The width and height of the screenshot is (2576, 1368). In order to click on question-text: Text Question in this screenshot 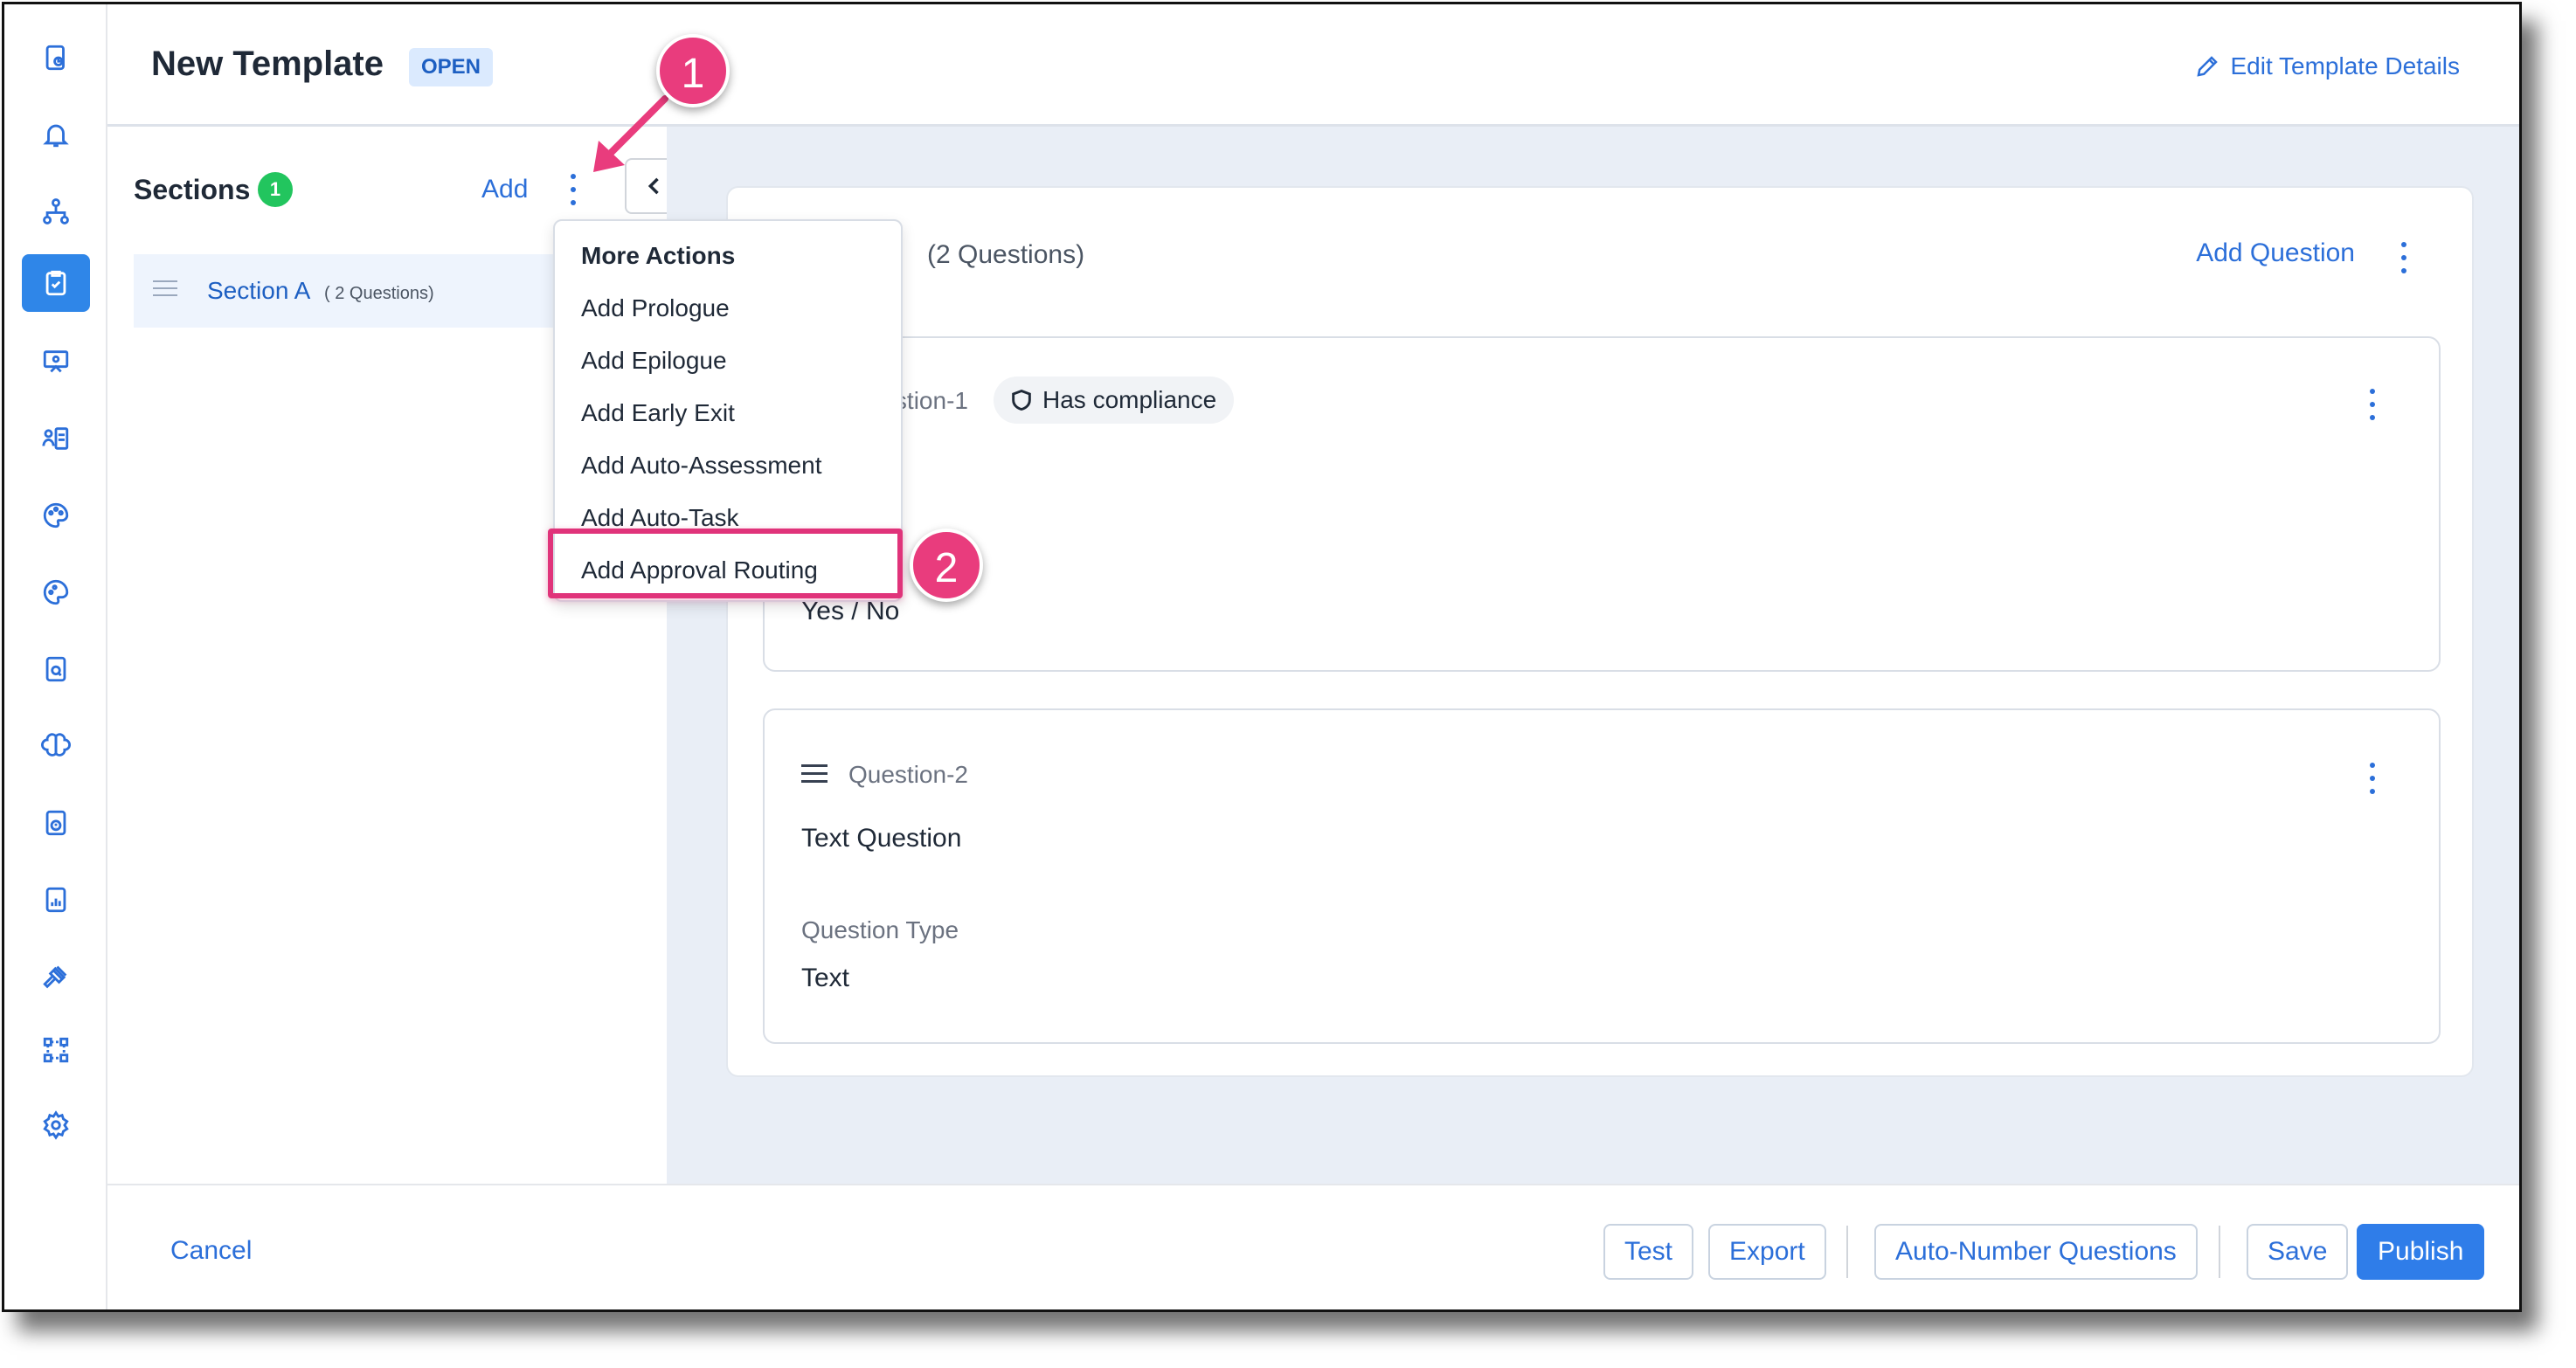, I will do `click(881, 838)`.